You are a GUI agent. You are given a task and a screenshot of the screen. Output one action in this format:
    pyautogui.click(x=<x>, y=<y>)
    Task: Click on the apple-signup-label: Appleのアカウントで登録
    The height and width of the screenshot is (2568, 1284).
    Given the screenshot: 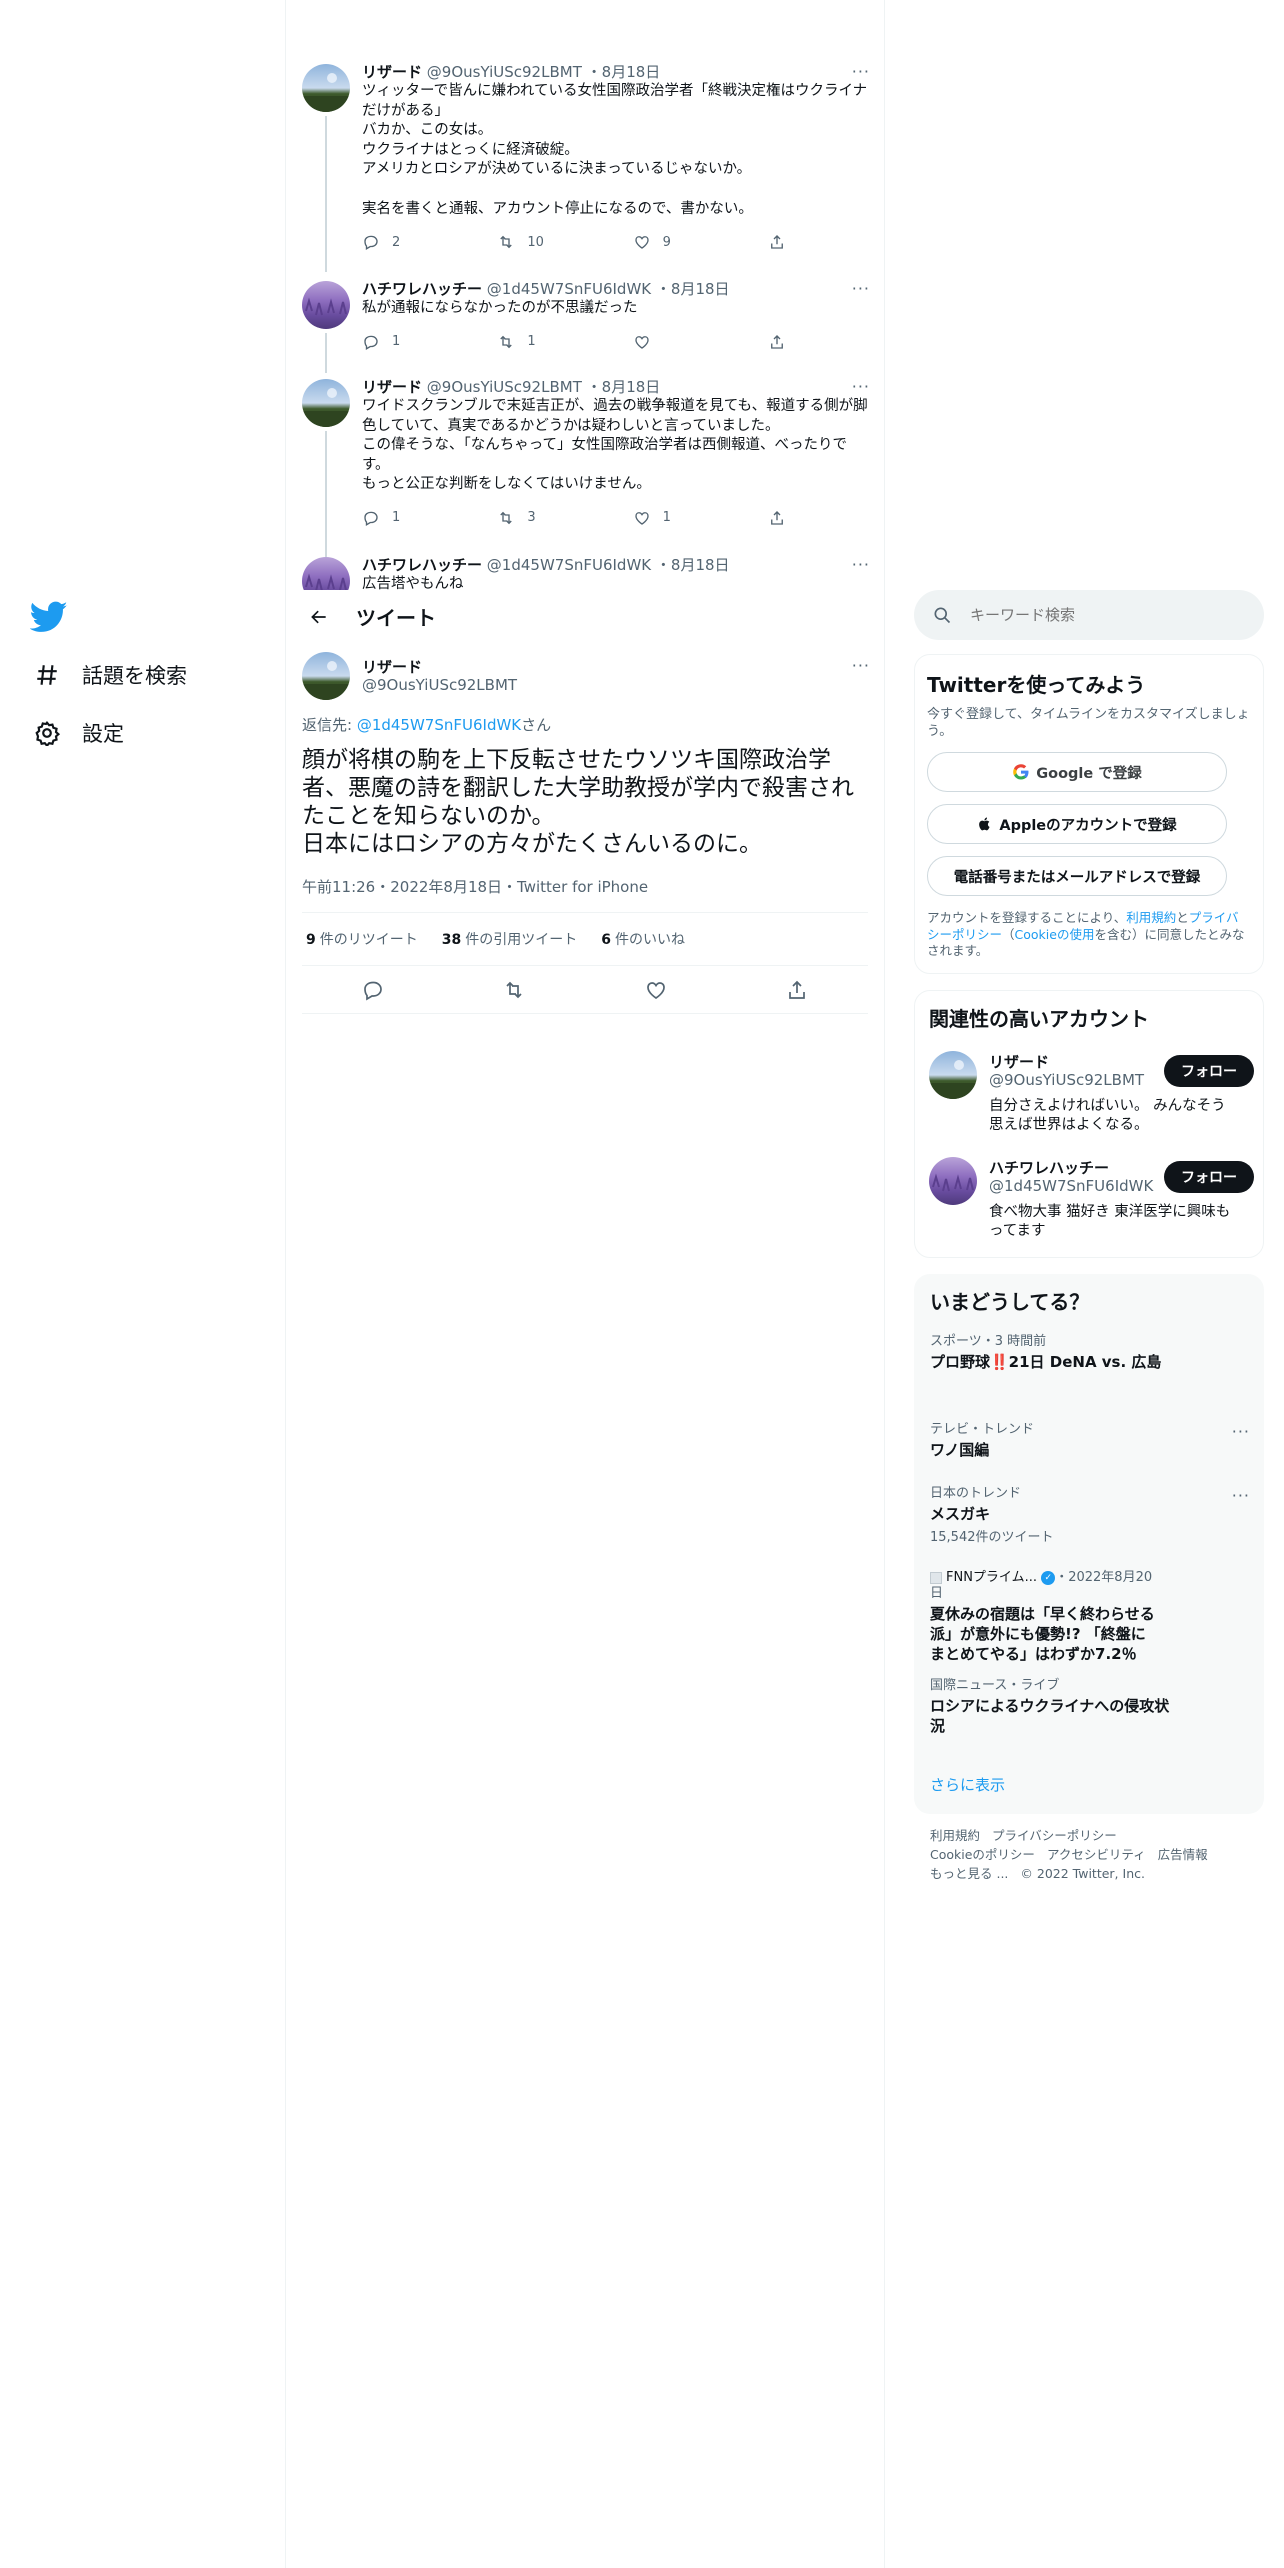 What is the action you would take?
    pyautogui.click(x=1088, y=825)
    